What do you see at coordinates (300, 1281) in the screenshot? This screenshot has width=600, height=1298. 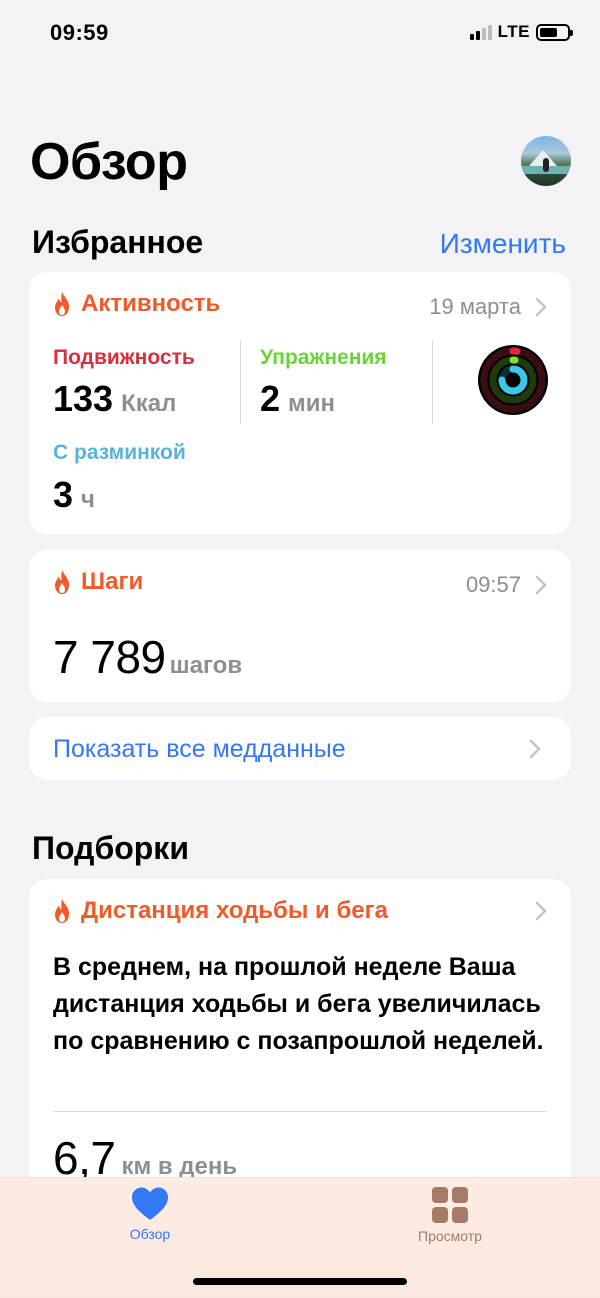 I see `home-indicator` at bounding box center [300, 1281].